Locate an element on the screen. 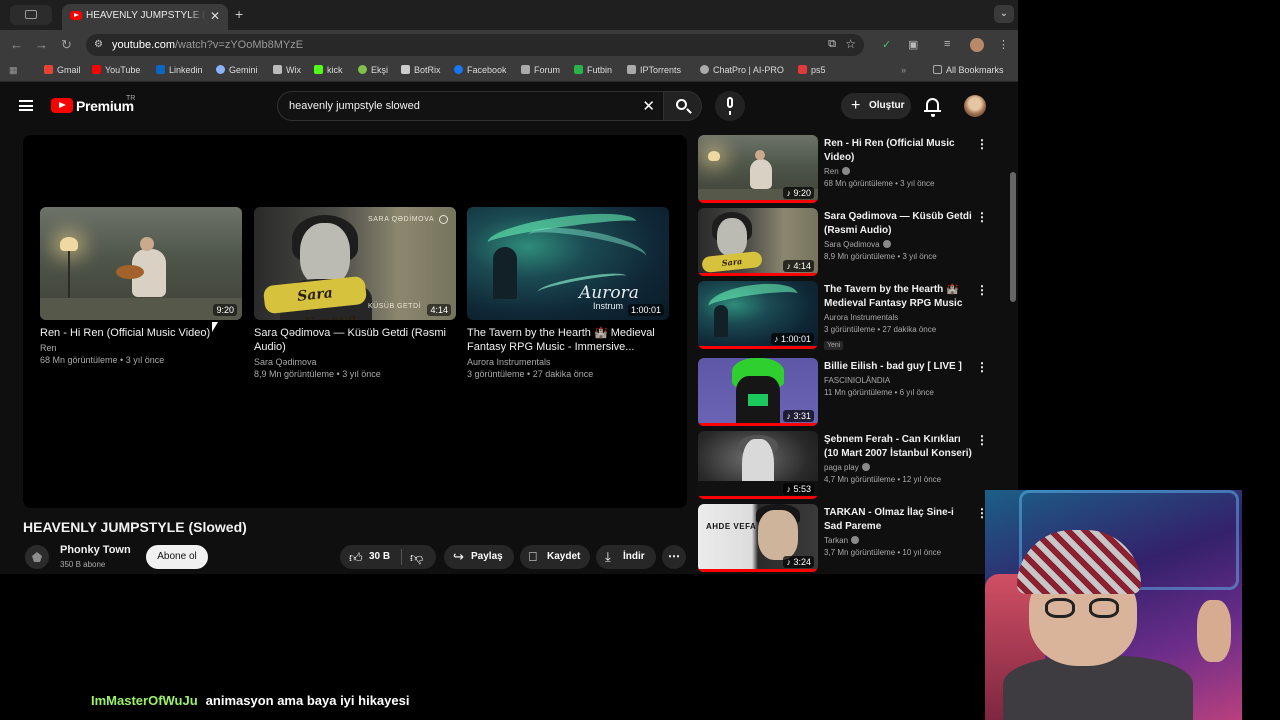 This screenshot has width=1280, height=720. address-bar: ⚙ youtube.com/watch?v=zYOoMb8MYzE ⧉ ☆ is located at coordinates (475, 45).